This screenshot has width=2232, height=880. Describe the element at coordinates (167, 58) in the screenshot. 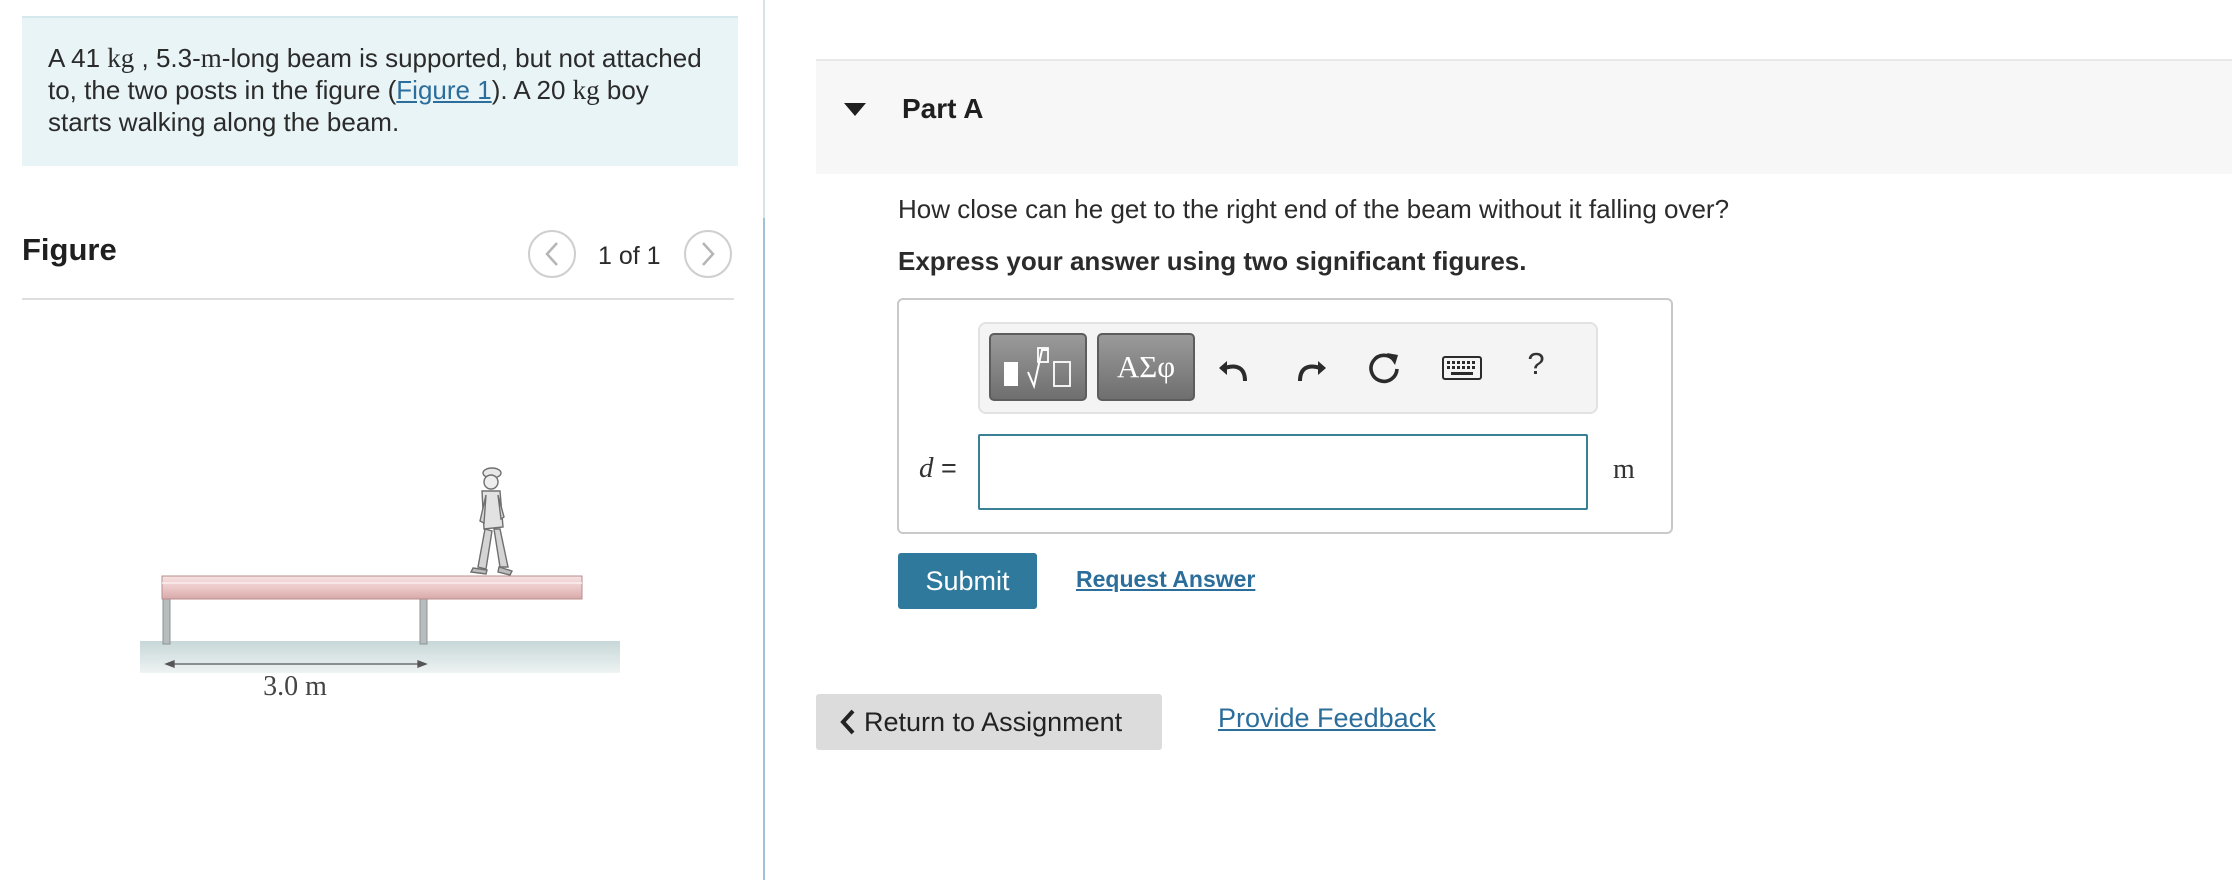

I see `problem-text-2: , 5.3-` at that location.